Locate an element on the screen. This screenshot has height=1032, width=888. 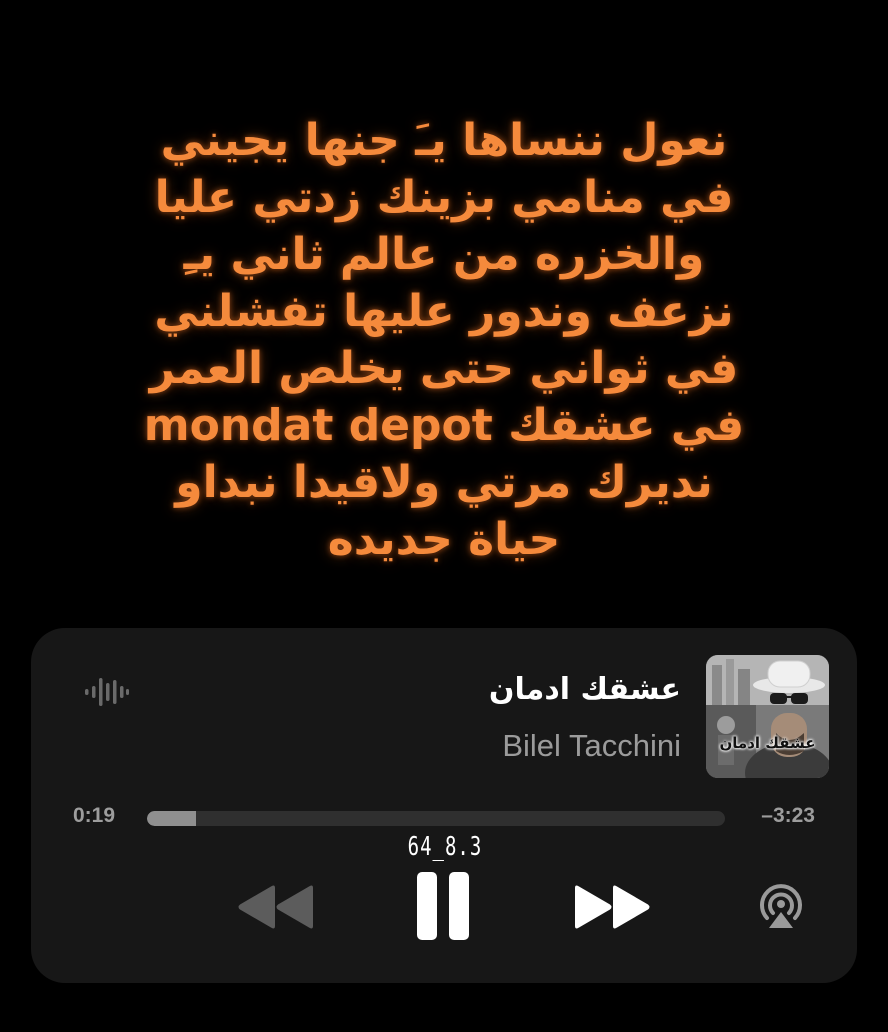
lyric-line: في ثواني حتى يخلص العمر is located at coordinates (444, 368).